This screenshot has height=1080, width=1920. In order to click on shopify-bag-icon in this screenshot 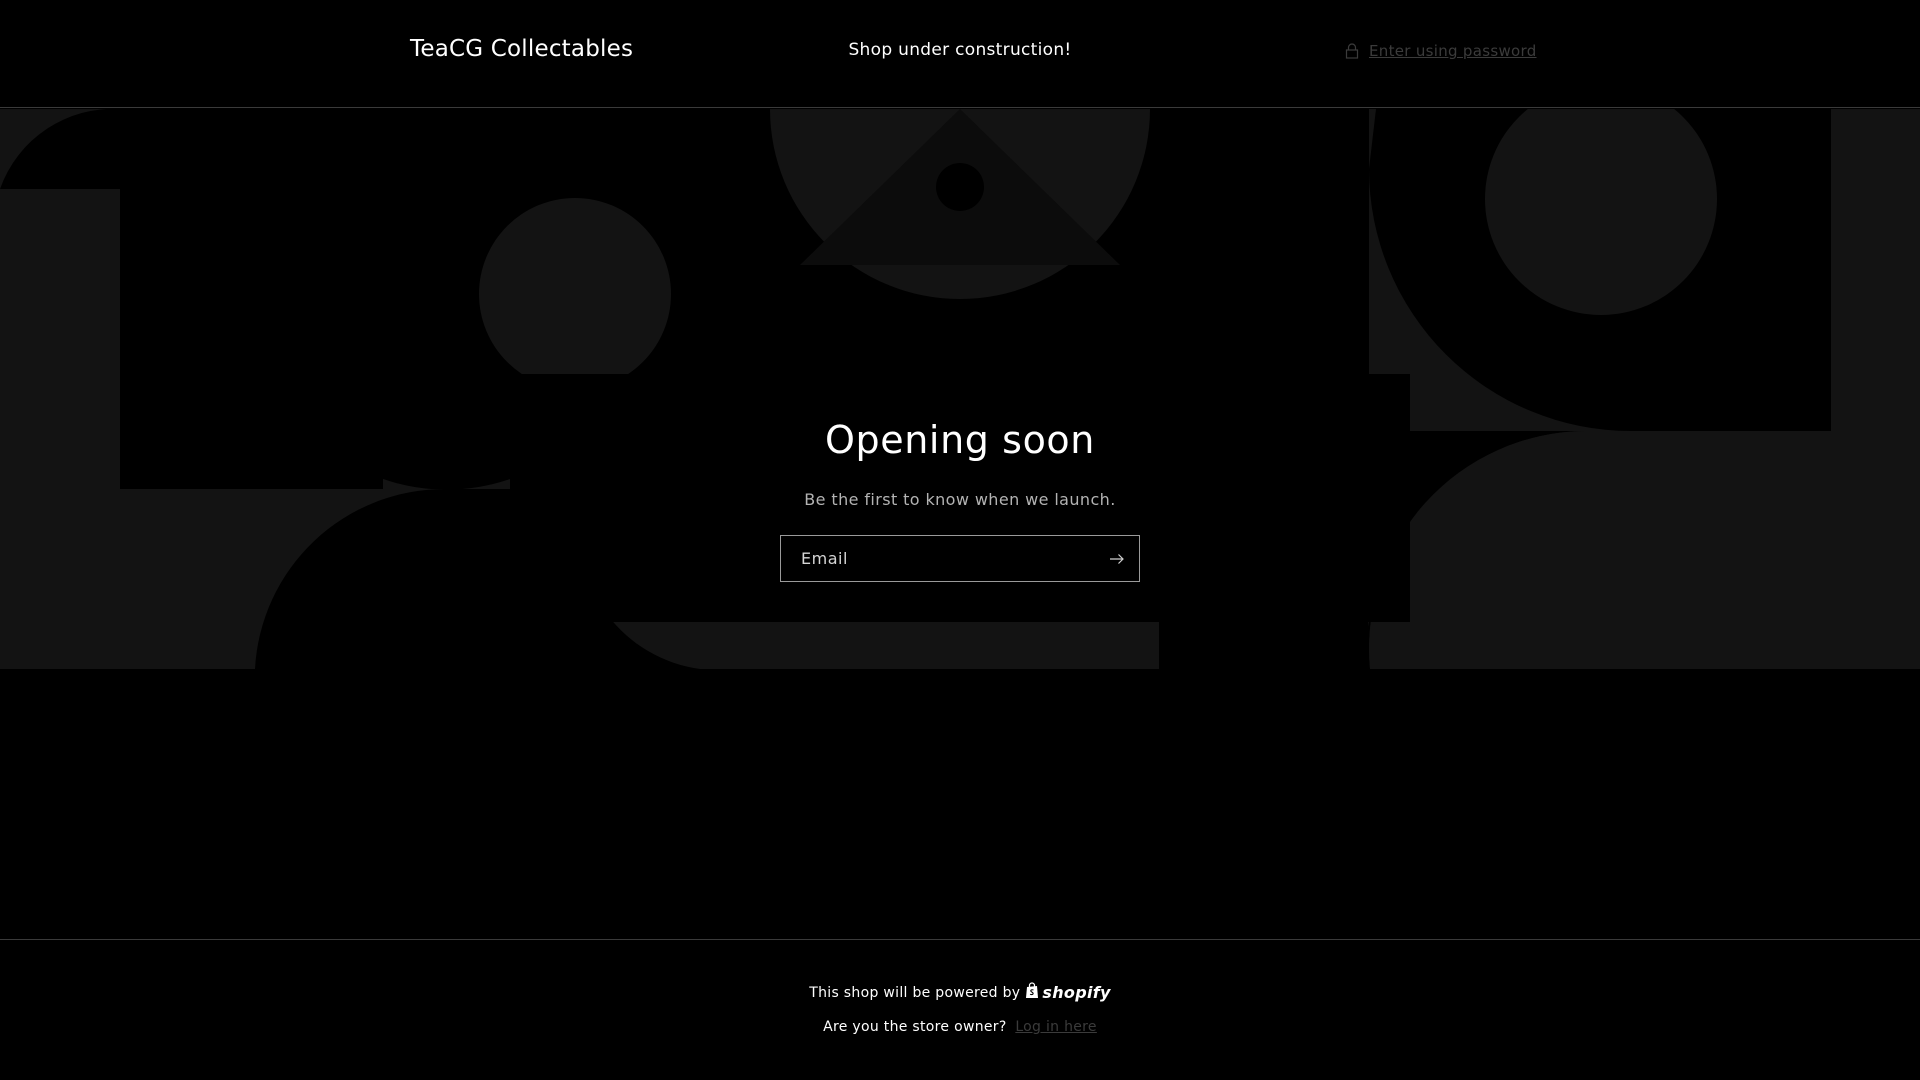, I will do `click(1032, 992)`.